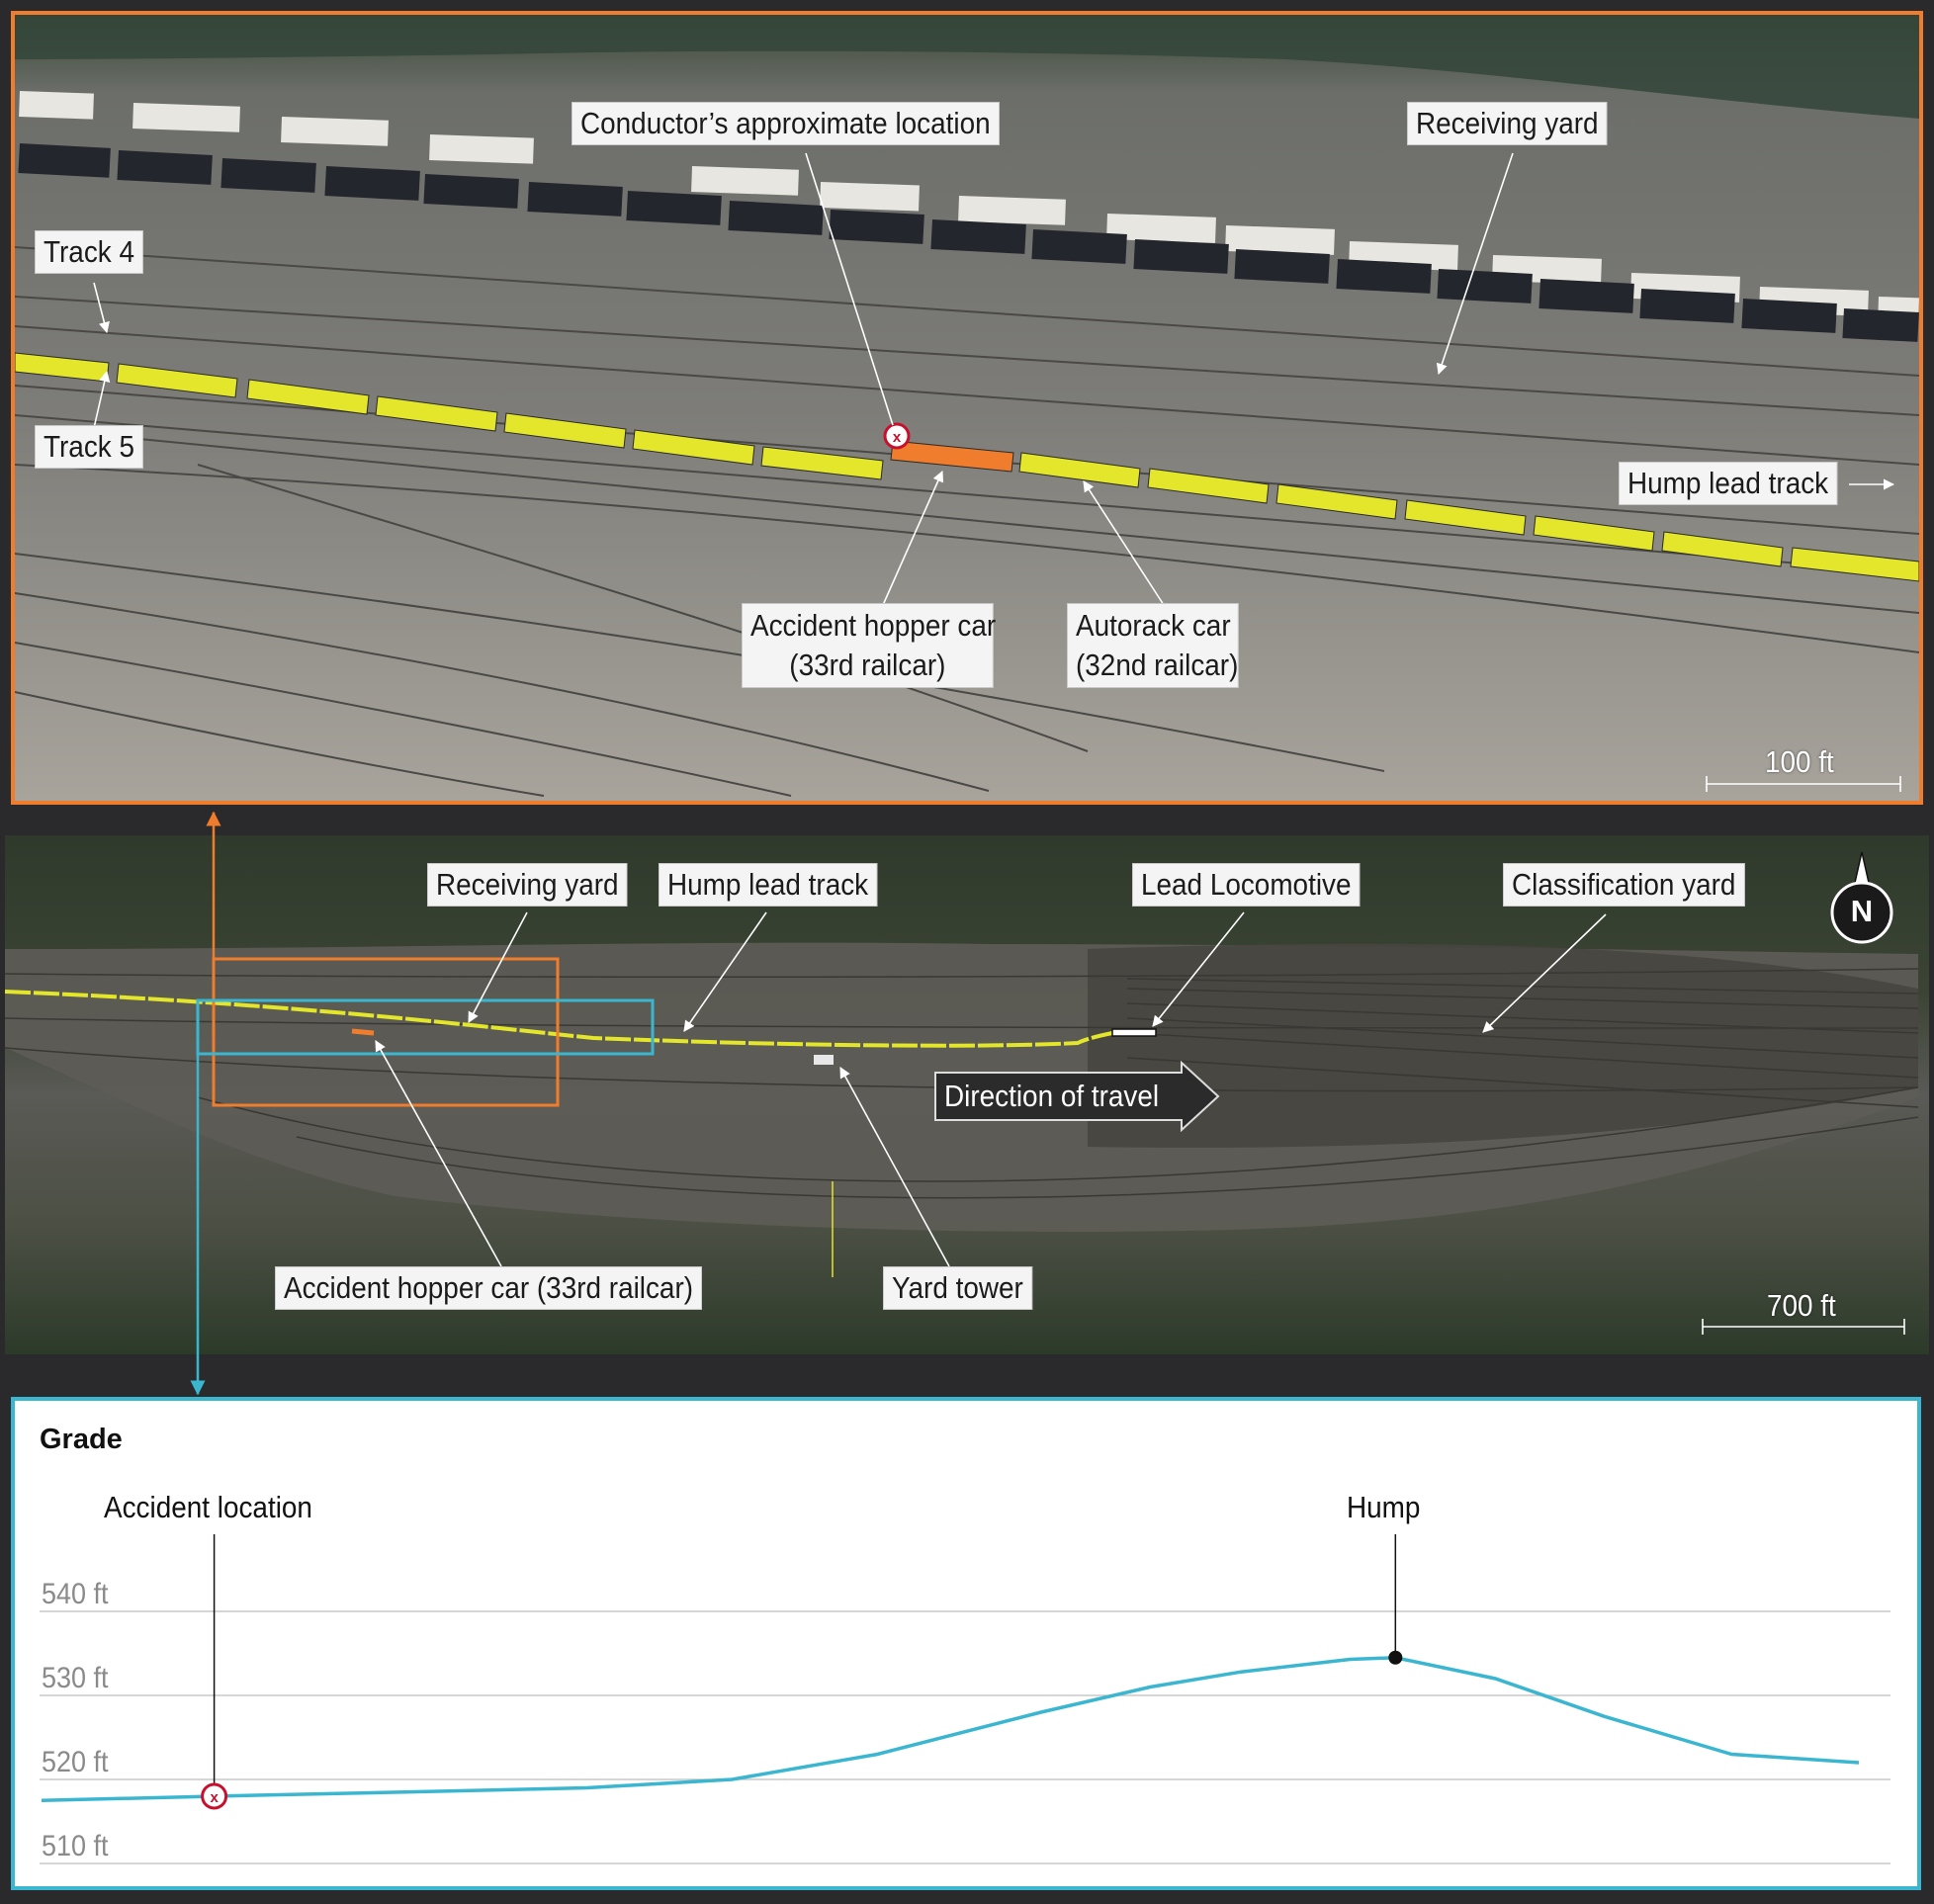 This screenshot has width=1934, height=1904. I want to click on label-accident-location: Accident location, so click(208, 1507).